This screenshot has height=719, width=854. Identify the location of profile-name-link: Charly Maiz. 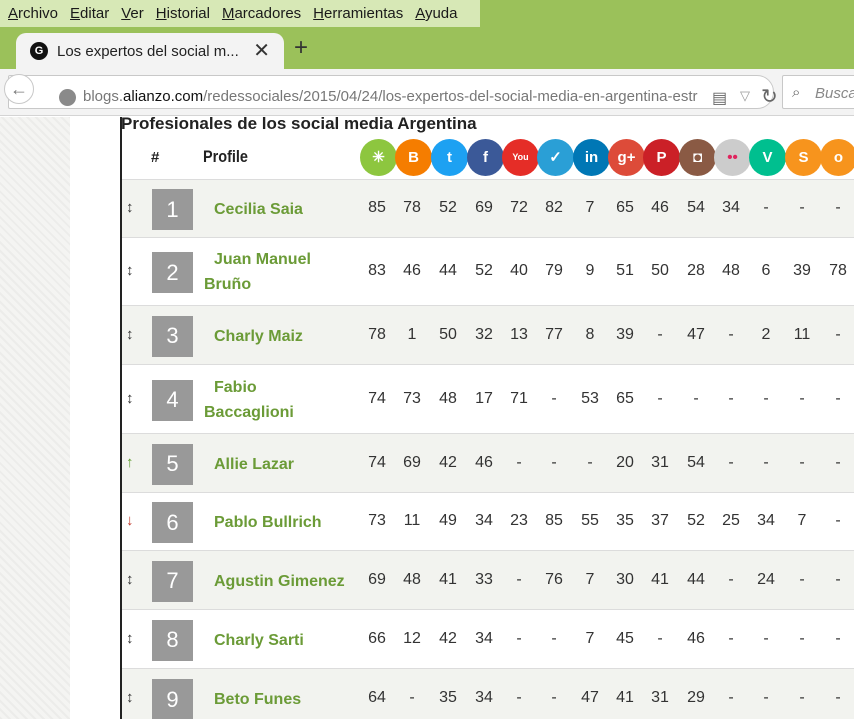
(279, 336).